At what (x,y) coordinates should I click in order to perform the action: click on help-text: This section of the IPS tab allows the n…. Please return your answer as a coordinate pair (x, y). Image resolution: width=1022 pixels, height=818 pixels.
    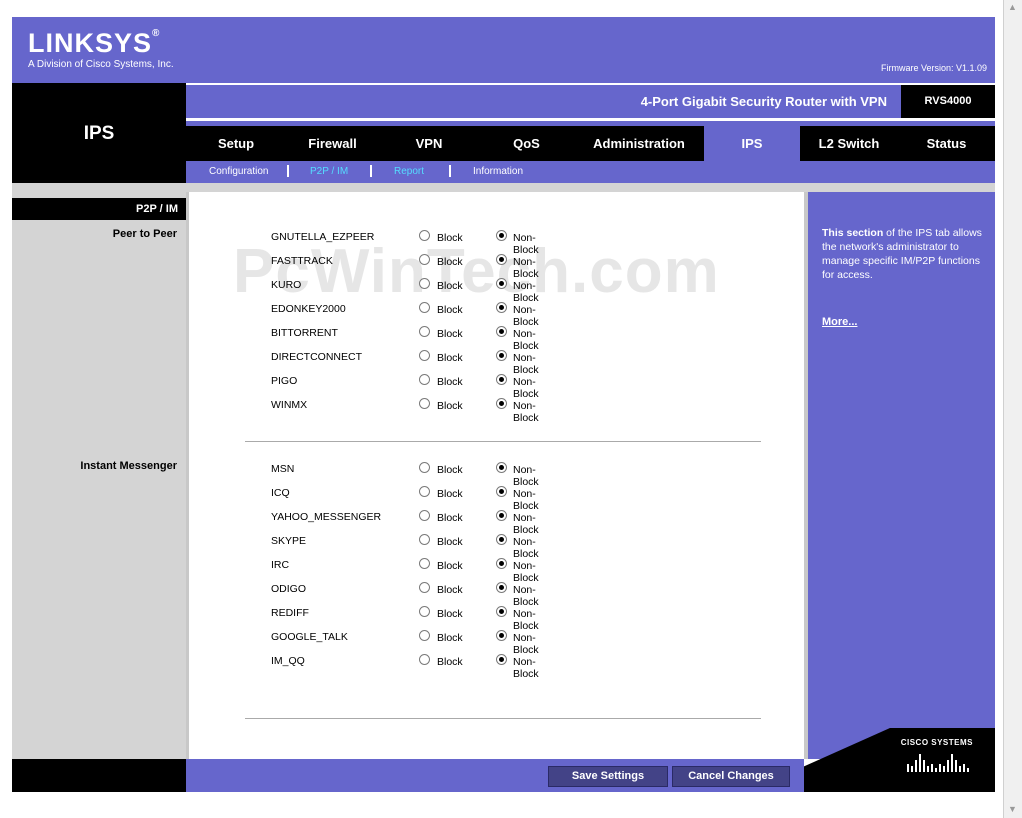
    Looking at the image, I should click on (902, 254).